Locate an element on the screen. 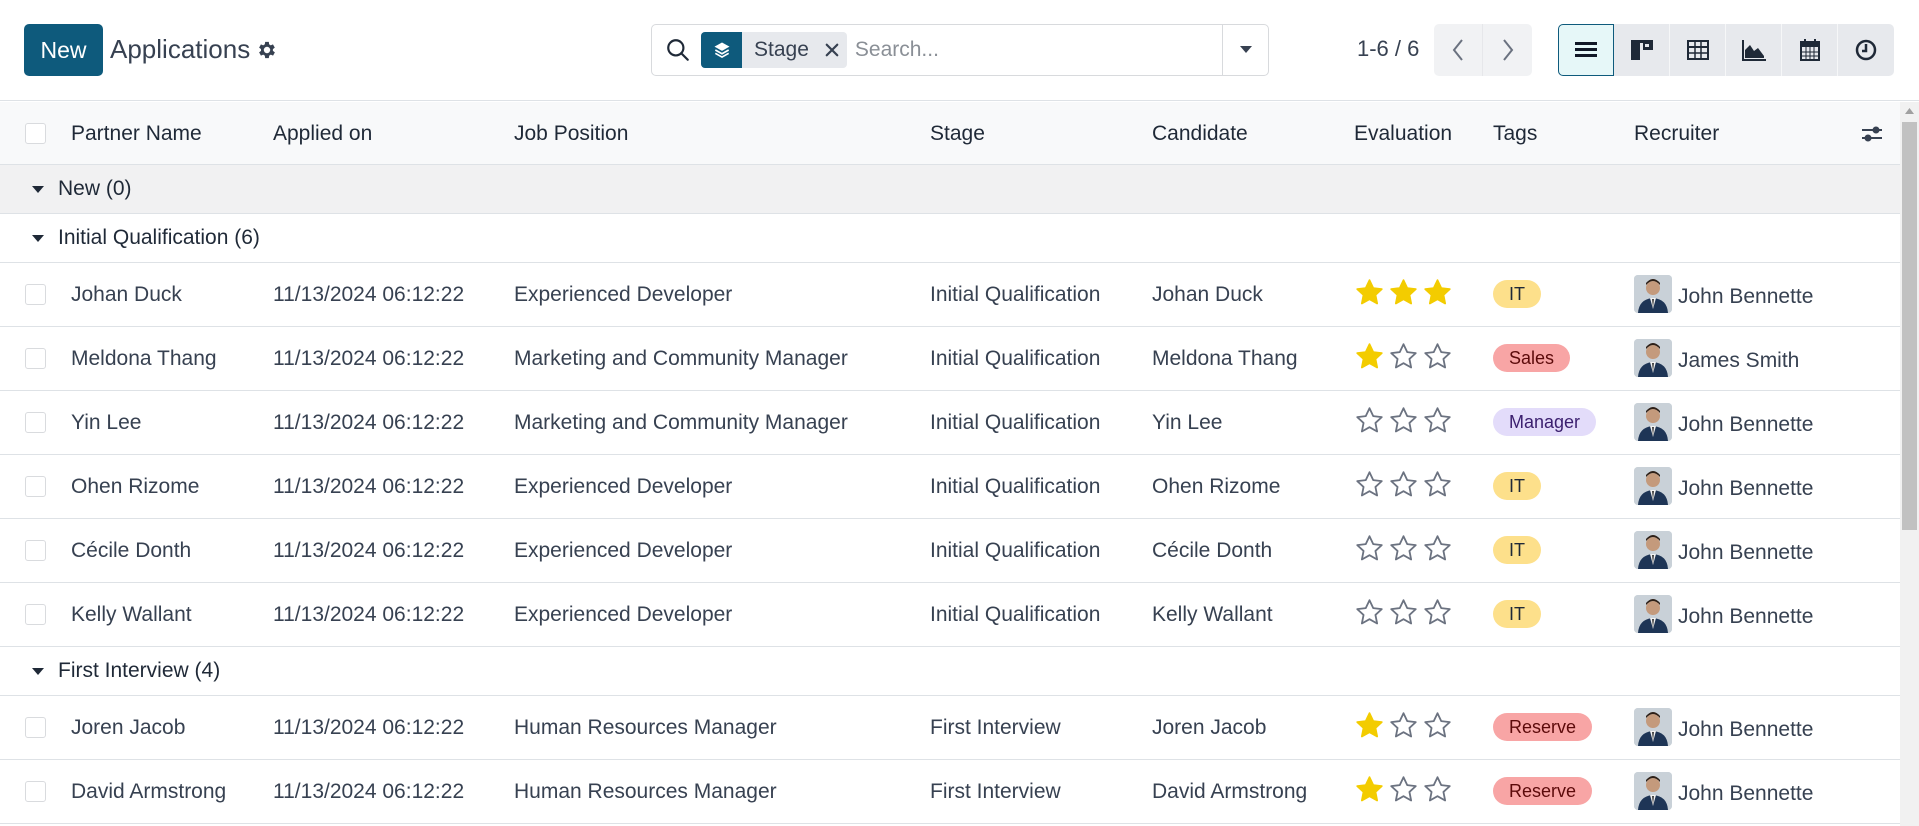 The image size is (1919, 826). list-view-button is located at coordinates (1586, 50).